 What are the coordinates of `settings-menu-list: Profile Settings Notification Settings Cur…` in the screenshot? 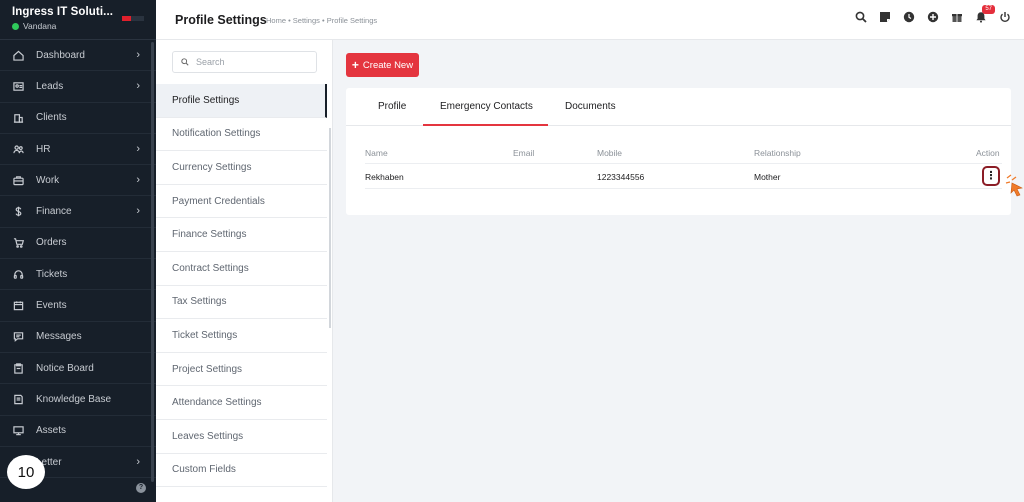 It's located at (241, 286).